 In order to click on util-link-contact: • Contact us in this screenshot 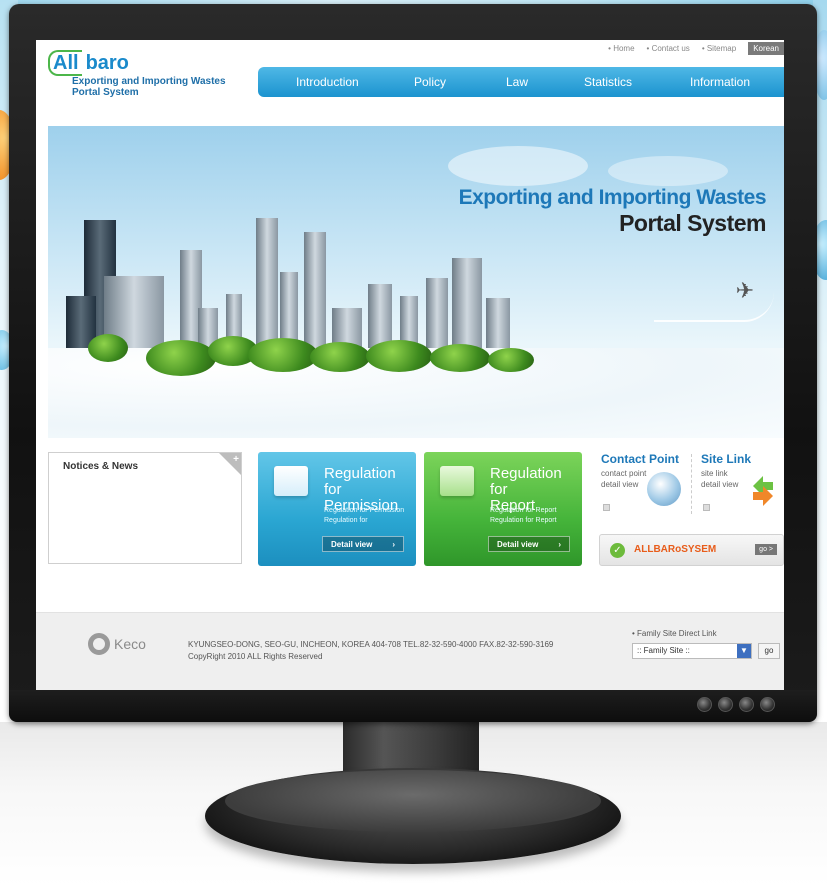, I will do `click(671, 48)`.